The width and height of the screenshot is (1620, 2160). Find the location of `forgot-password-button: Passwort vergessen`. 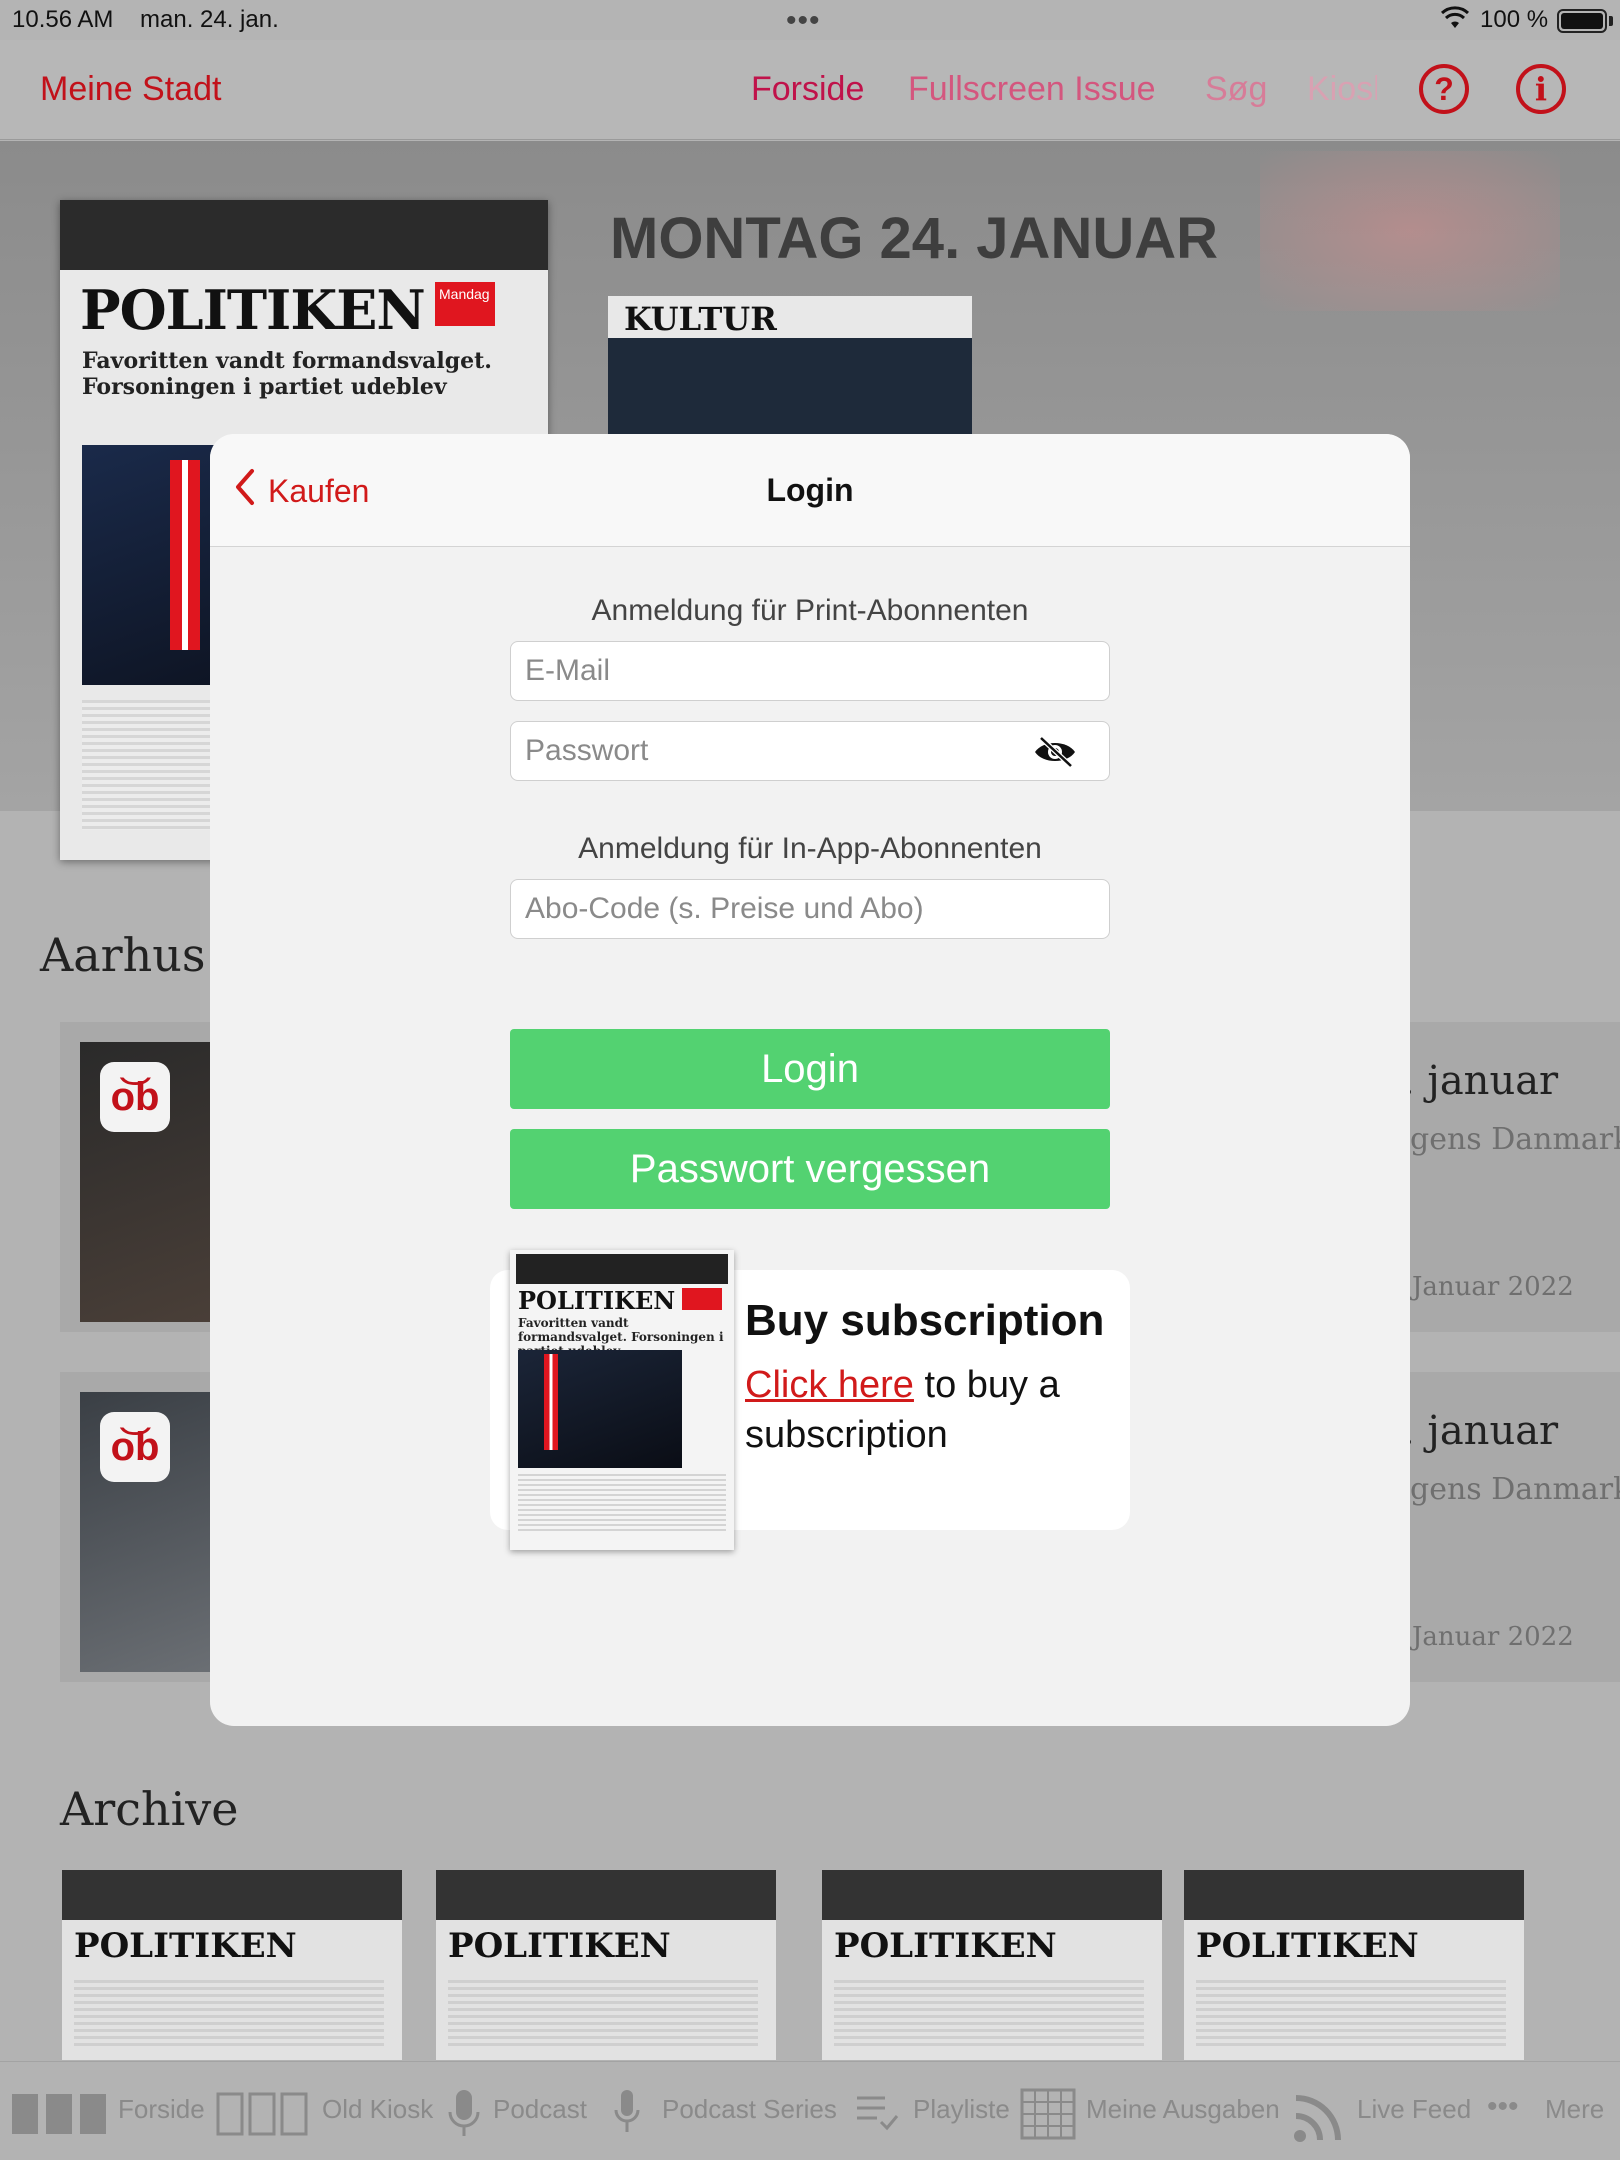

forgot-password-button: Passwort vergessen is located at coordinates (810, 1169).